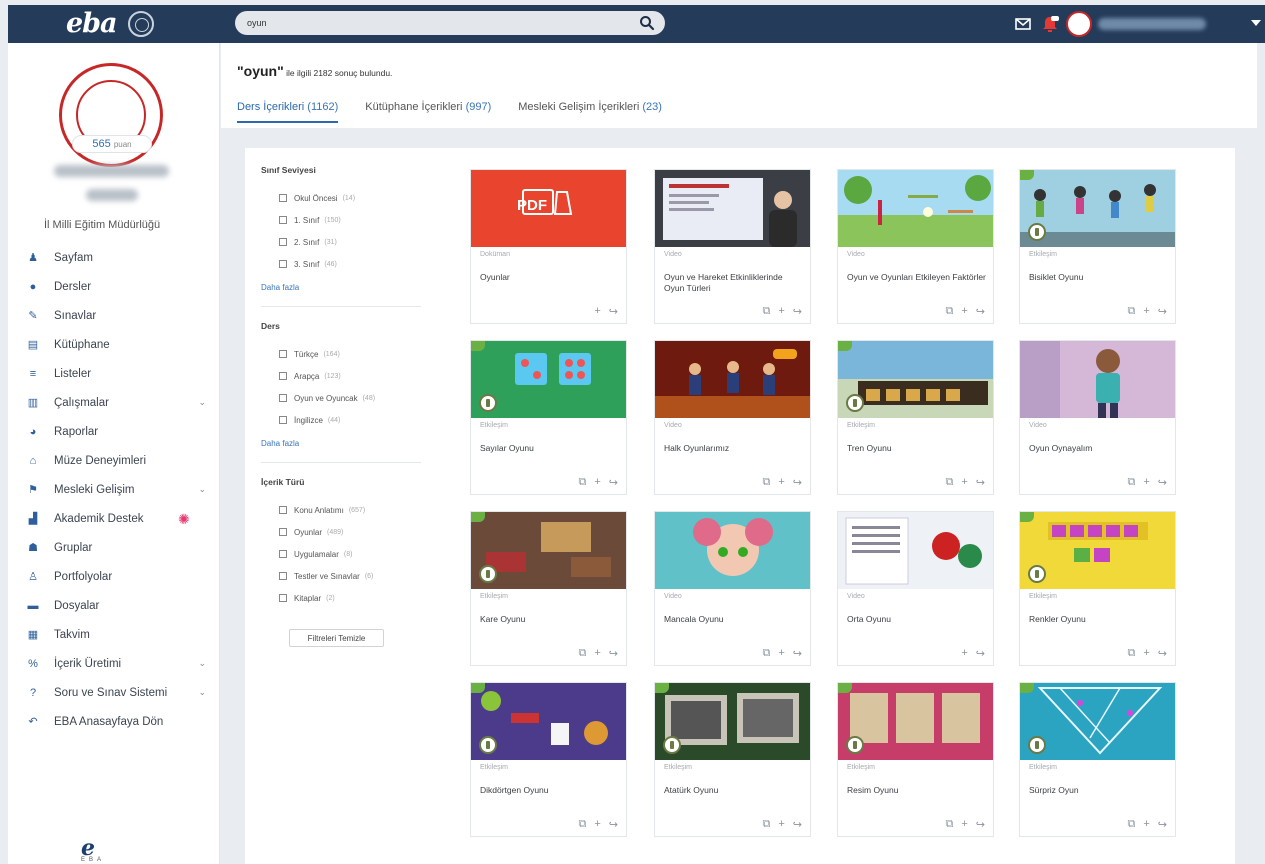 This screenshot has width=1265, height=864. Describe the element at coordinates (550, 448) in the screenshot. I see `card-title: Sayılar Oyunu` at that location.